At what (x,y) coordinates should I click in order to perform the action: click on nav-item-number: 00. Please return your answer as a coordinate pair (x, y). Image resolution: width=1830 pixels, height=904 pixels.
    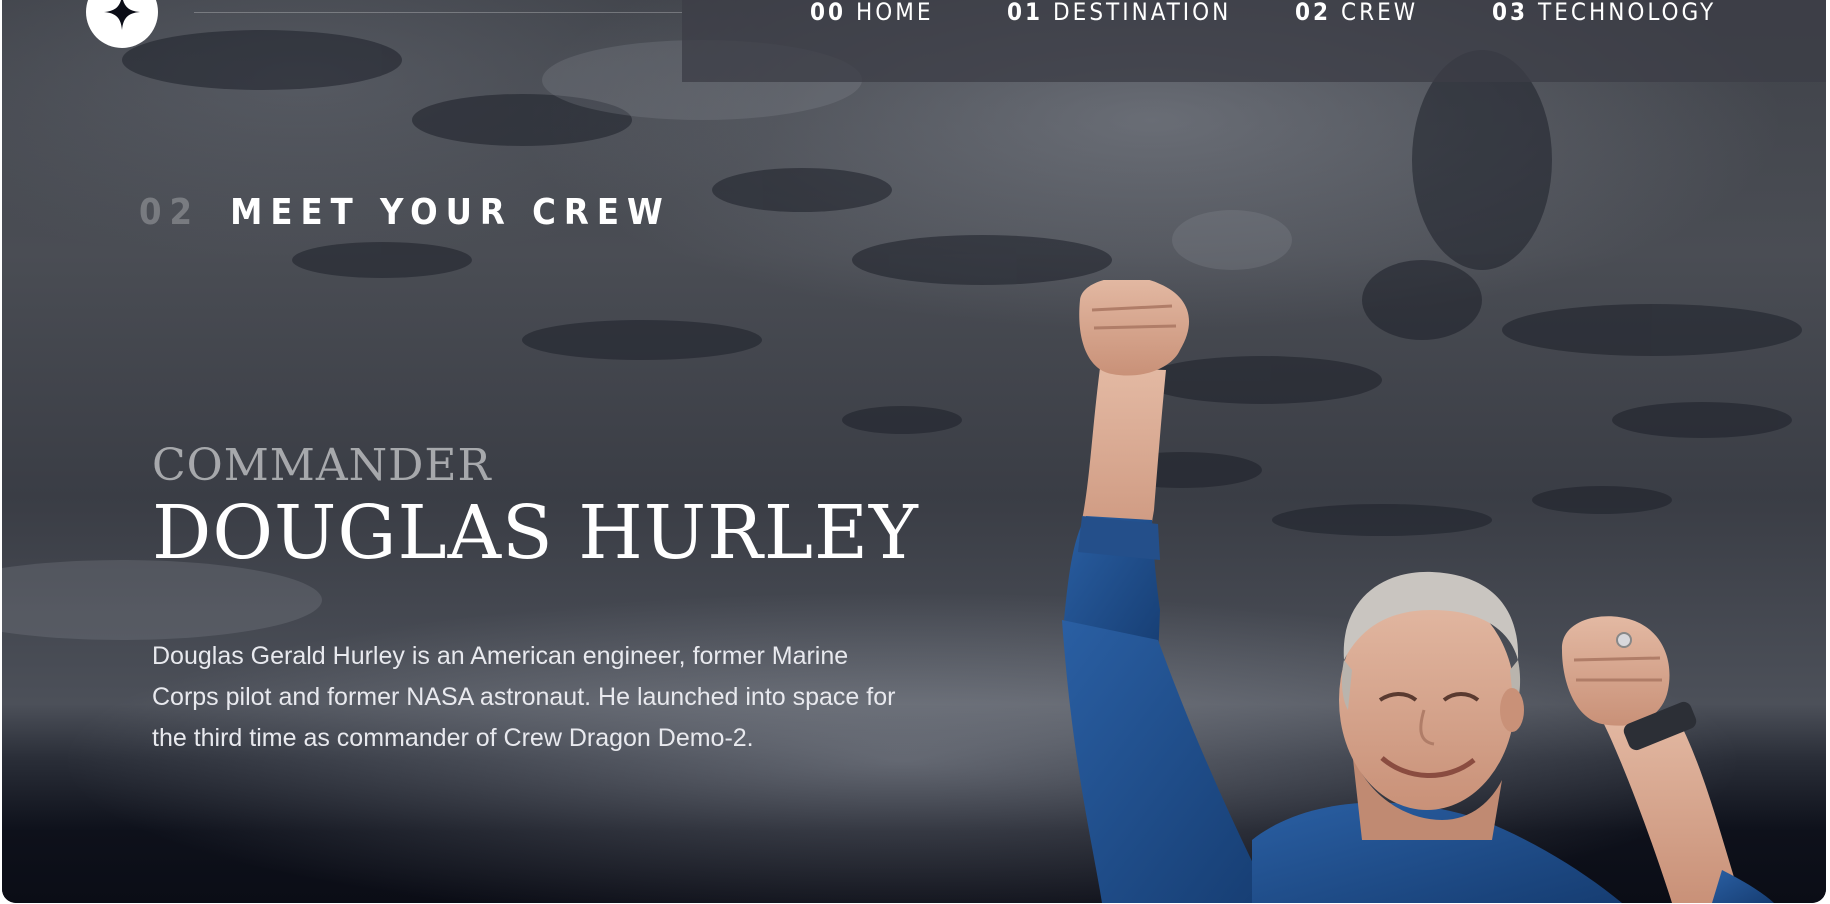
    Looking at the image, I should click on (828, 13).